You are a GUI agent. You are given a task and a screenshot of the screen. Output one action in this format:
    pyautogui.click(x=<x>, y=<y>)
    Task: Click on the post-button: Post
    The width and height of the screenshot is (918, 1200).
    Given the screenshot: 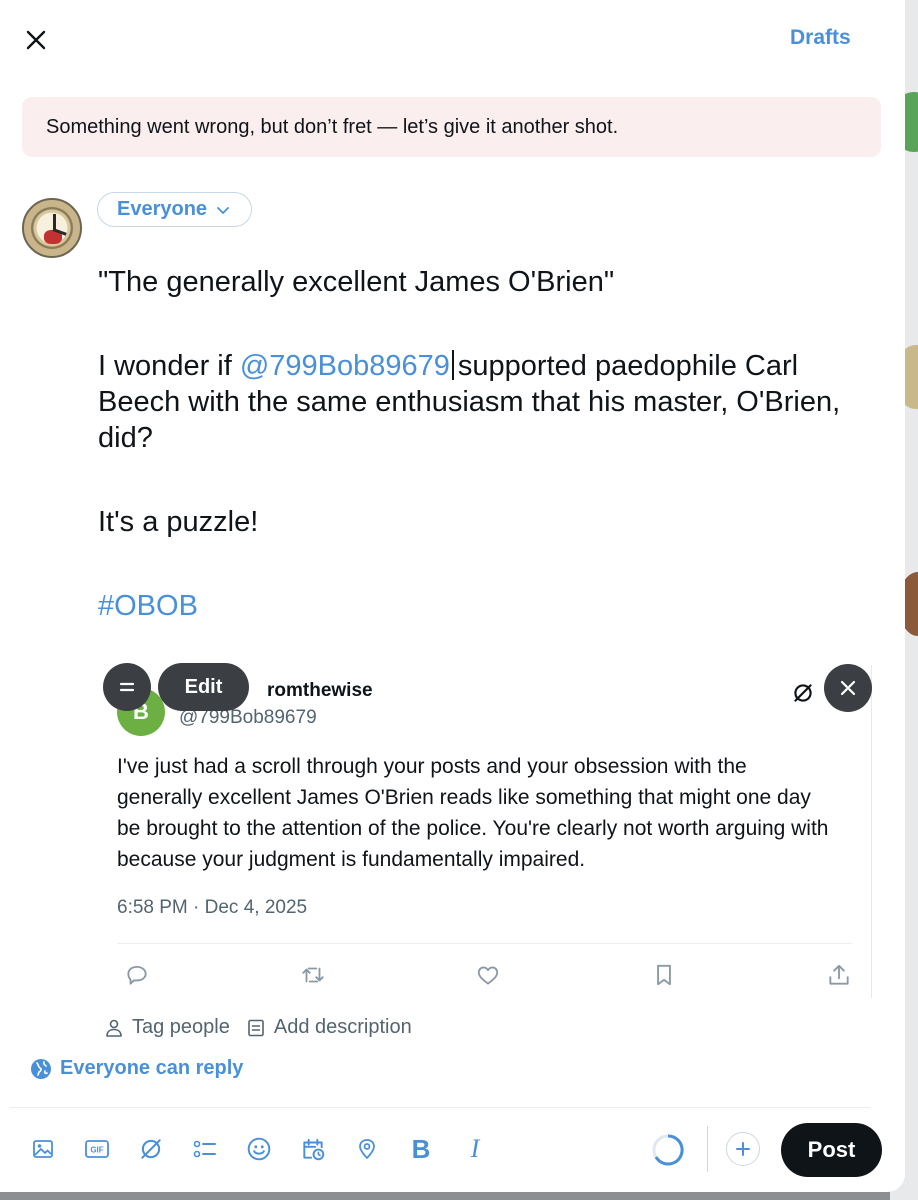 What is the action you would take?
    pyautogui.click(x=831, y=1150)
    